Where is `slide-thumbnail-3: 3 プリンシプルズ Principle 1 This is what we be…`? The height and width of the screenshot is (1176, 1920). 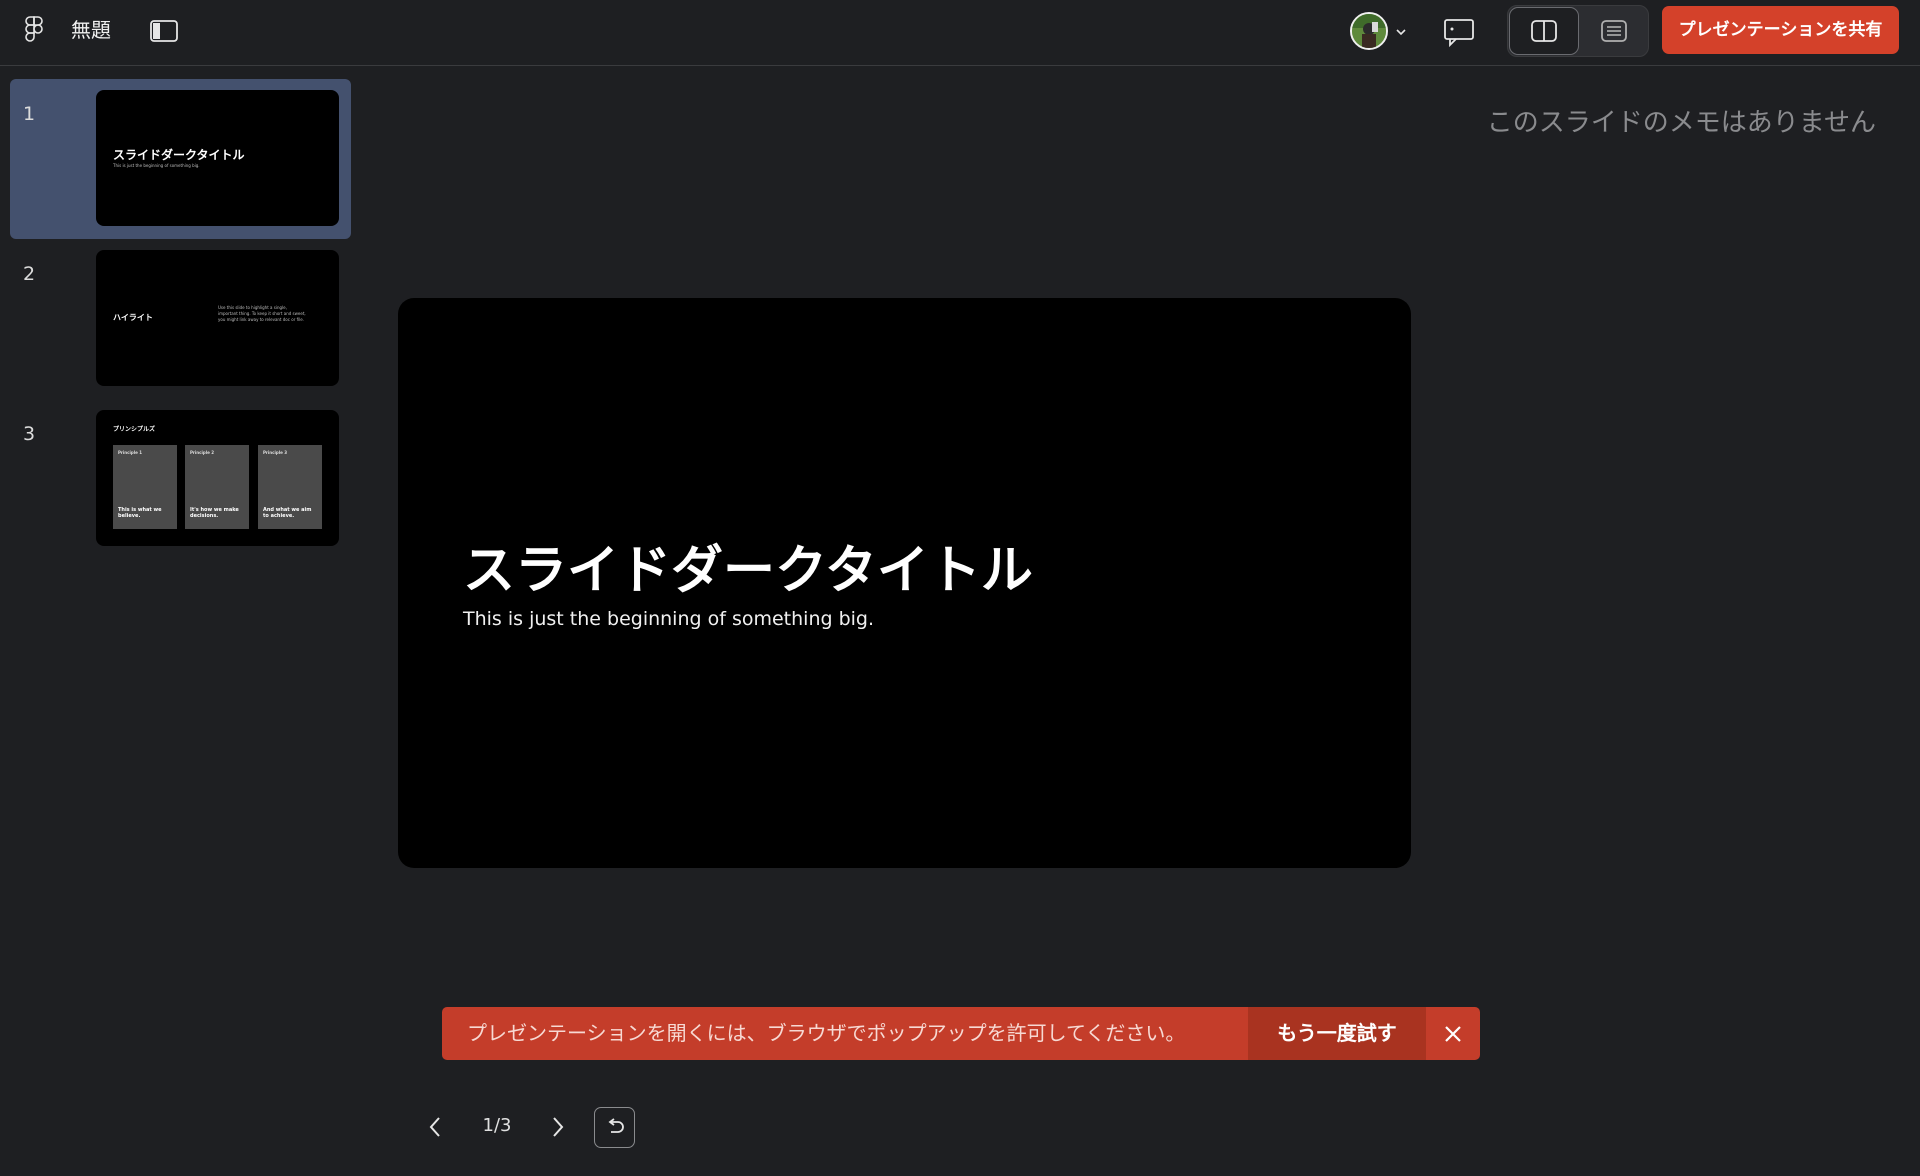 slide-thumbnail-3: 3 プリンシプルズ Principle 1 This is what we be… is located at coordinates (180, 479).